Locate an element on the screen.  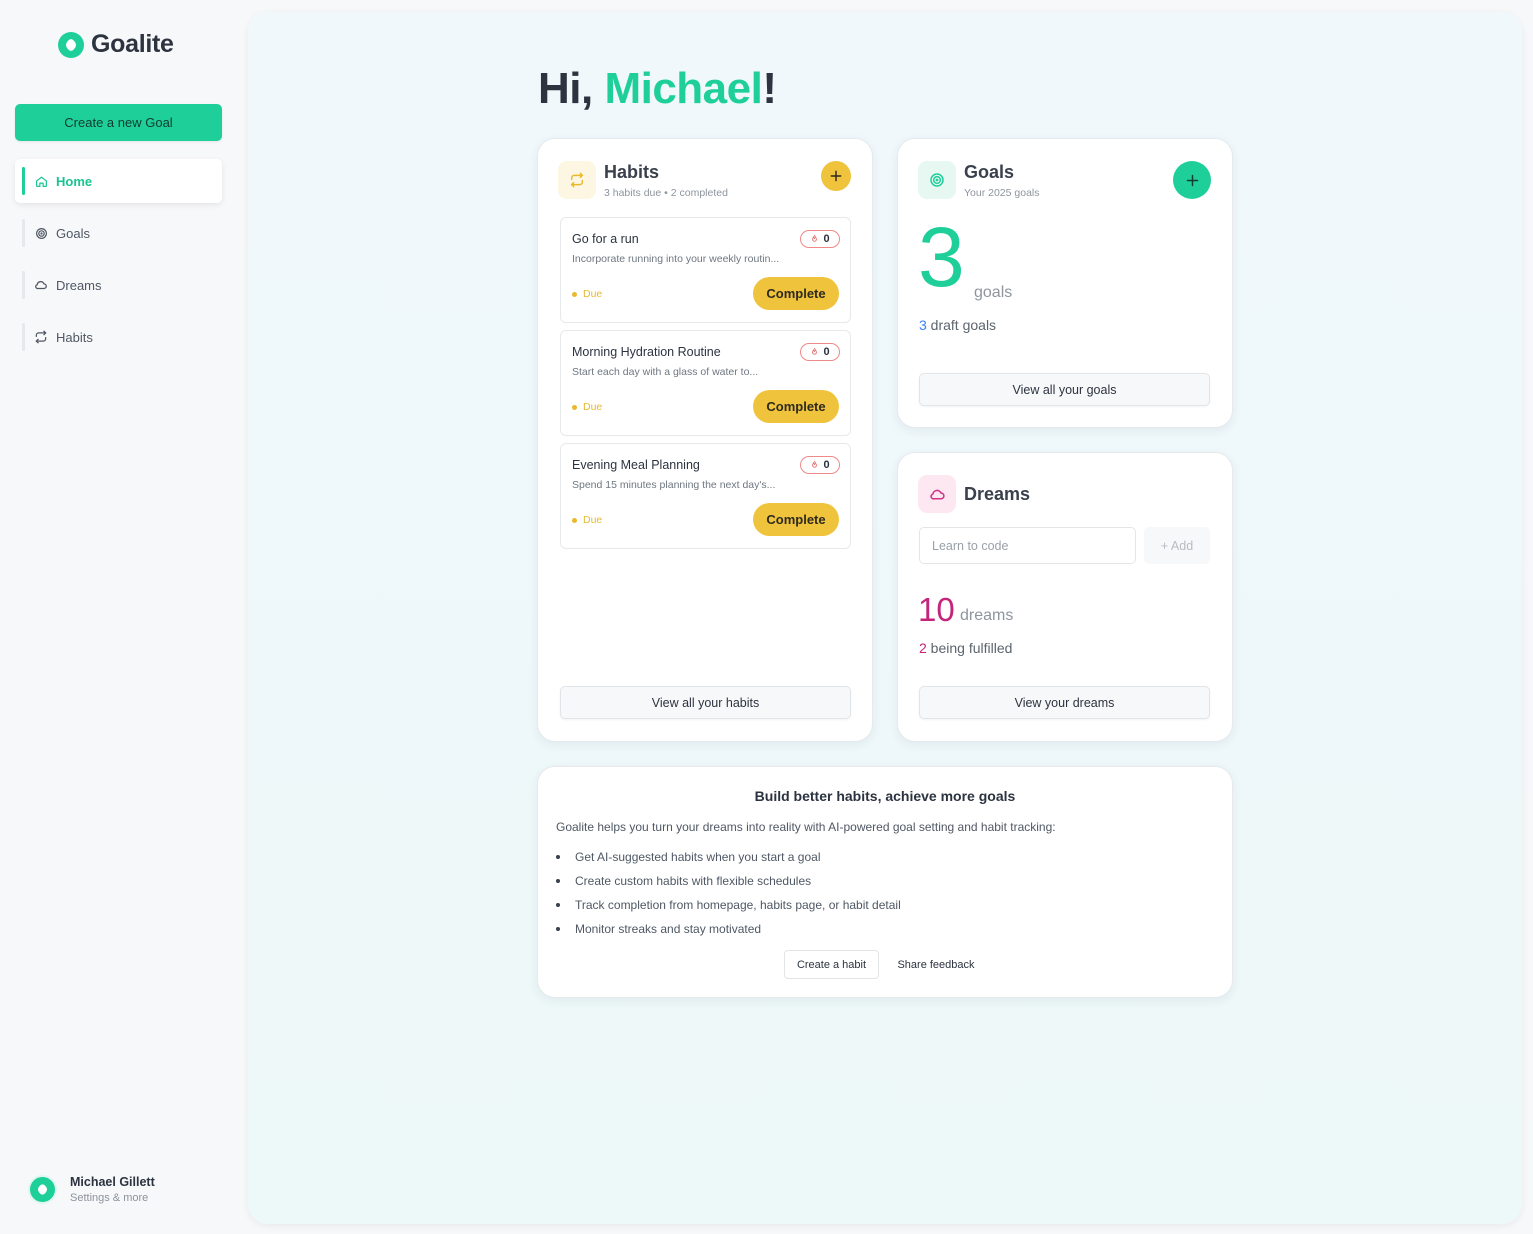
goals-card-header: Goals Your 2025 goals is located at coordinates (979, 180).